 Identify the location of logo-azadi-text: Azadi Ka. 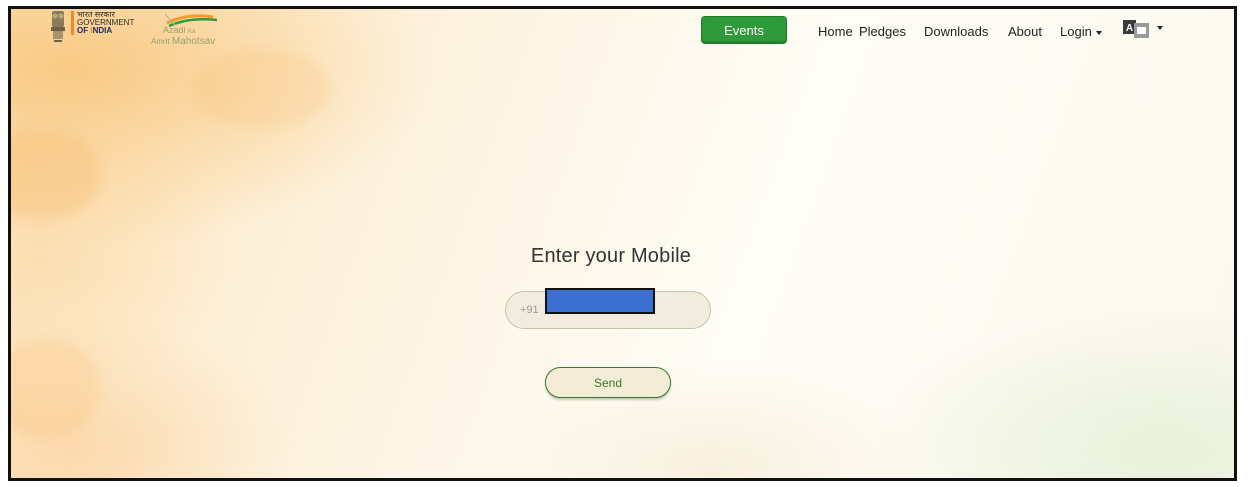
(179, 30).